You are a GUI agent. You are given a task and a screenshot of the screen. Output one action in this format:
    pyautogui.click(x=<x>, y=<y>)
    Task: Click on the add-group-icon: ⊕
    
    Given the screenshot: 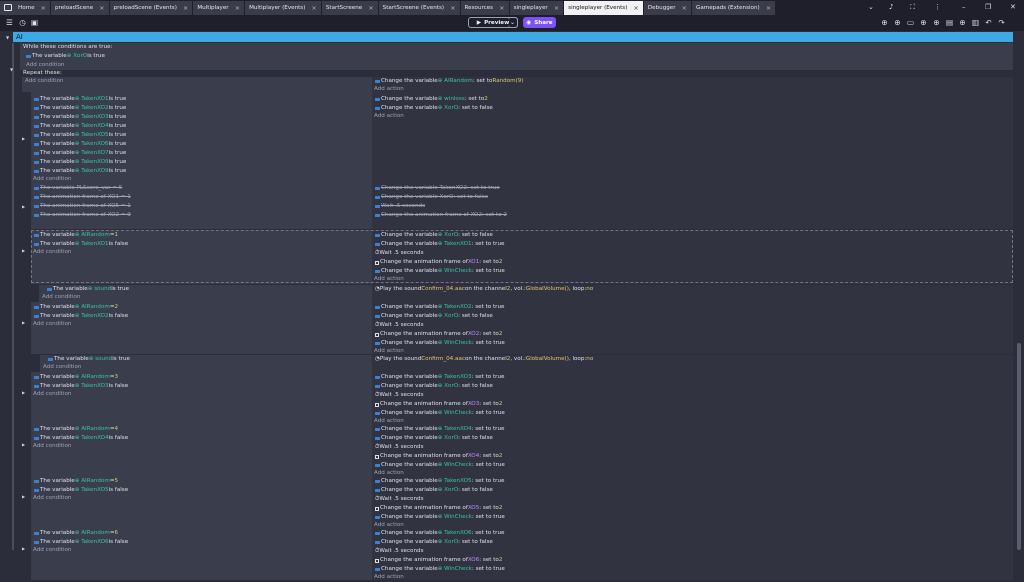 What is the action you would take?
    pyautogui.click(x=923, y=22)
    